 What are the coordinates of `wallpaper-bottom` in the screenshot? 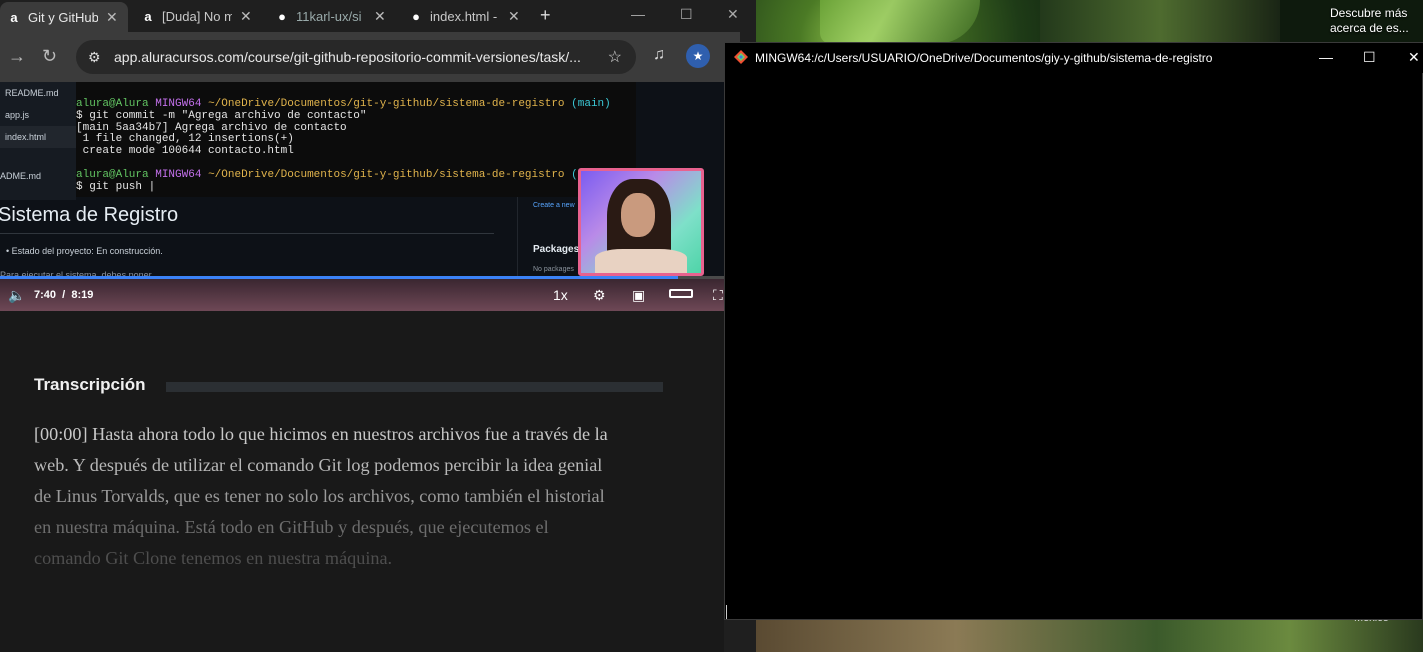 It's located at (1089, 636).